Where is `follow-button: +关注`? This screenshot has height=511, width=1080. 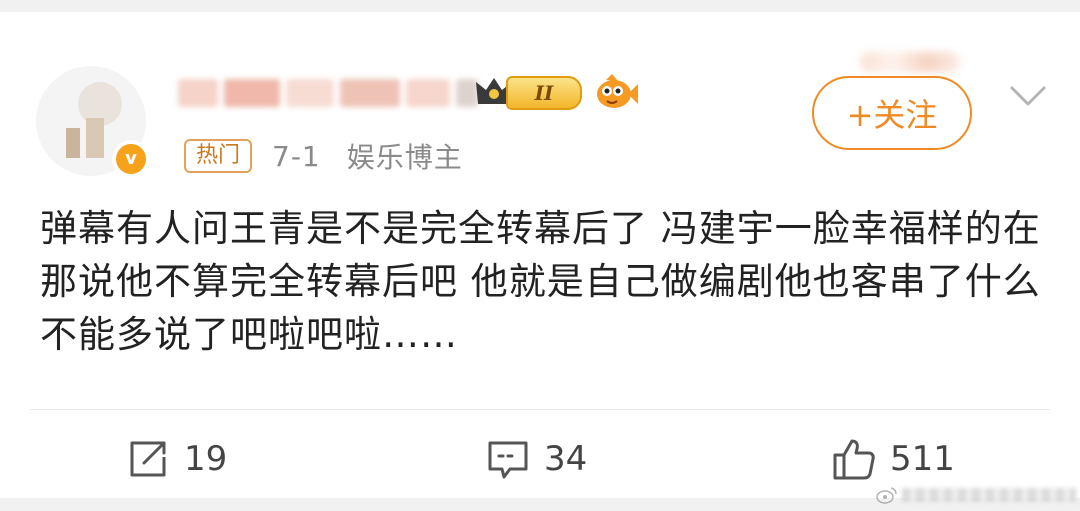 follow-button: +关注 is located at coordinates (892, 113).